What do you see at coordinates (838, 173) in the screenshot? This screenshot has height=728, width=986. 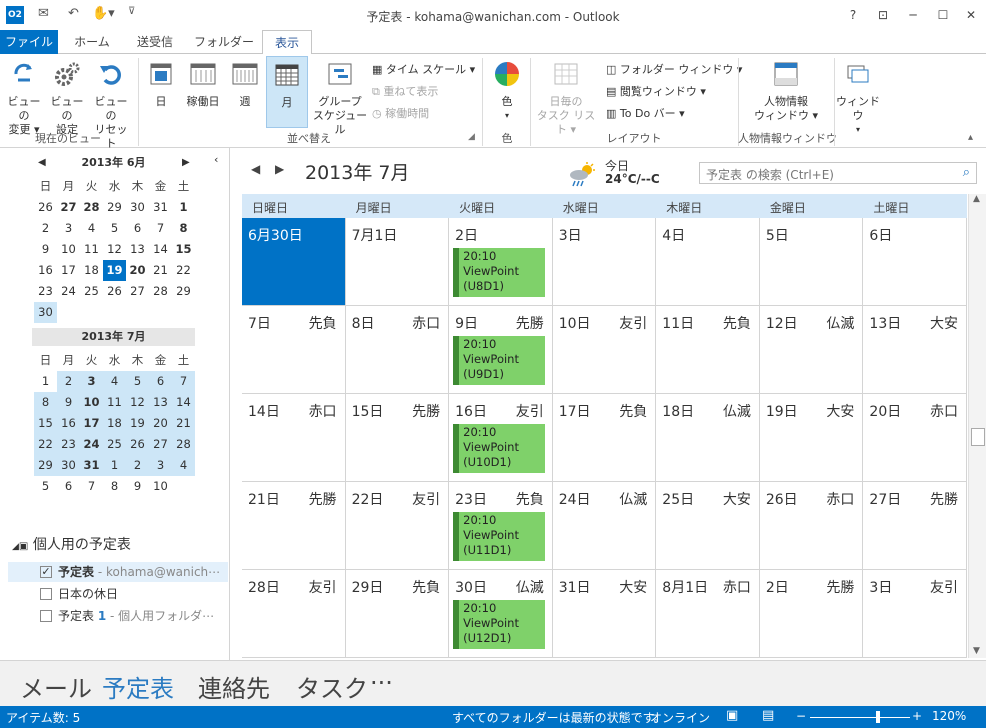 I see `calendar-search-input: 予定表 の検索 (Ctrl+E) ⌕` at bounding box center [838, 173].